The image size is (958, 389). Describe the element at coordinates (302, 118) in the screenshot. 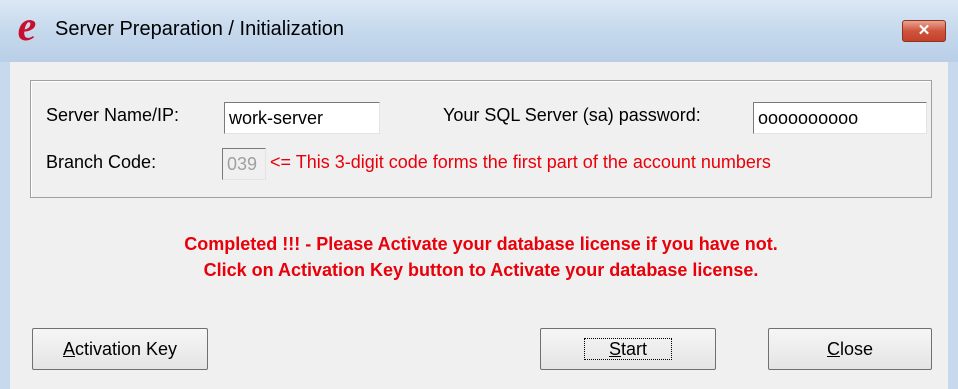

I see `server-name-input: work-server` at that location.